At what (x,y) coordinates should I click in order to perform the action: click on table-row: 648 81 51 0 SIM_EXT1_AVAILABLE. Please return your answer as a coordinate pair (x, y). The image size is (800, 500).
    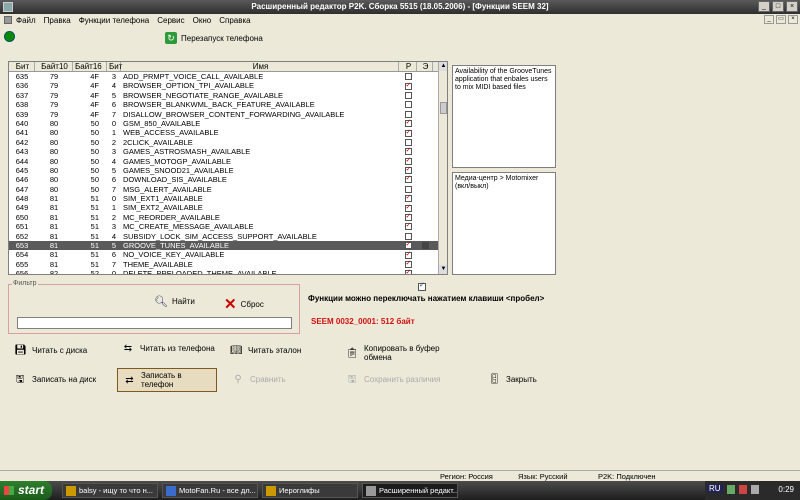
    Looking at the image, I should click on (228, 198).